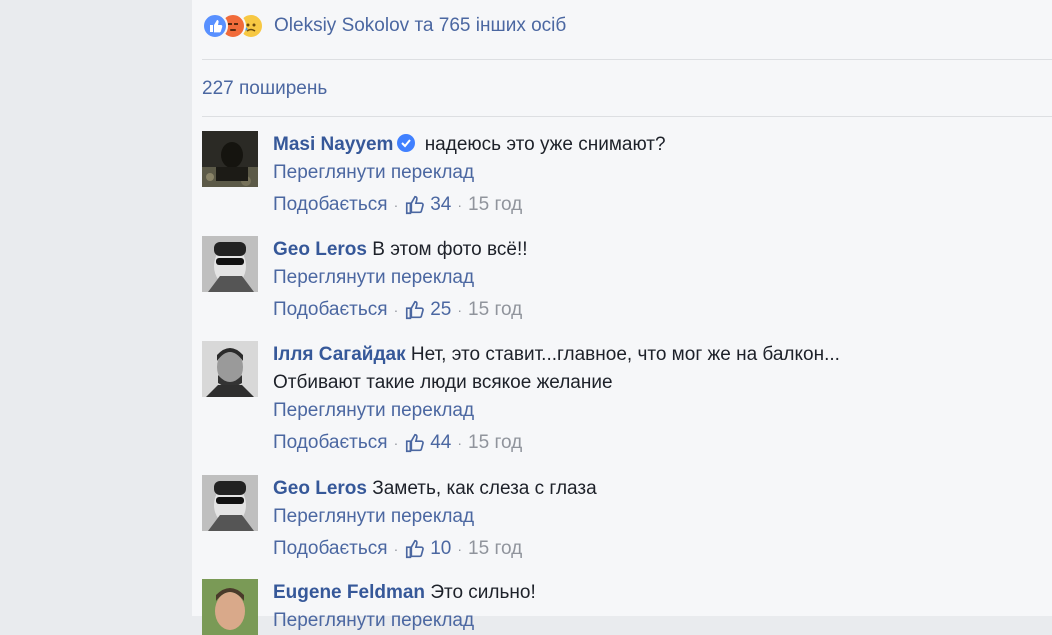 Image resolution: width=1052 pixels, height=635 pixels. I want to click on verified-badge-icon, so click(406, 143).